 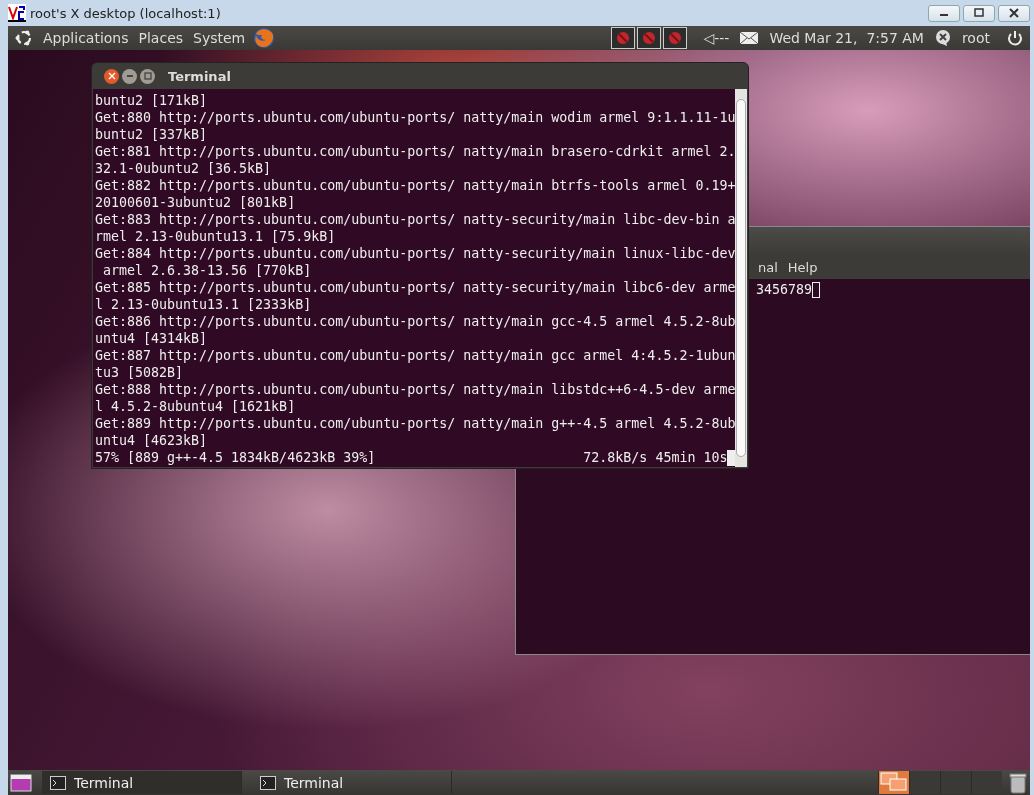 What do you see at coordinates (152, 338) in the screenshot?
I see `terminal-line: untu4 [4314kB]` at bounding box center [152, 338].